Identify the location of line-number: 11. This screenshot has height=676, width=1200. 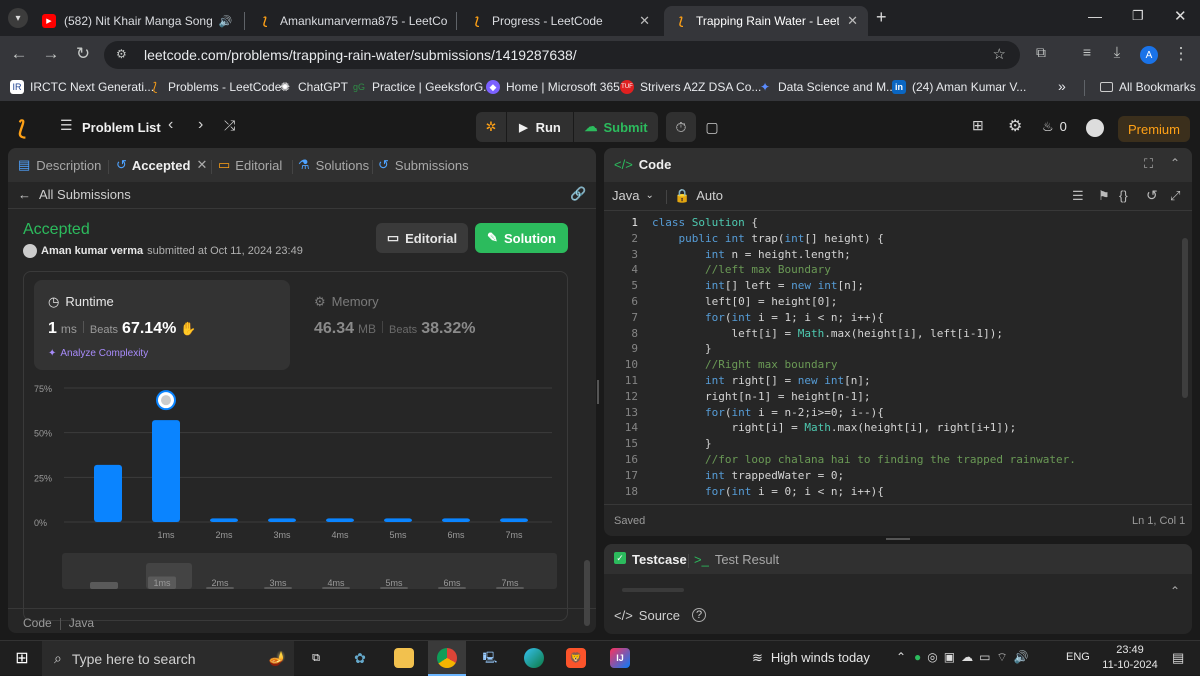
(631, 380).